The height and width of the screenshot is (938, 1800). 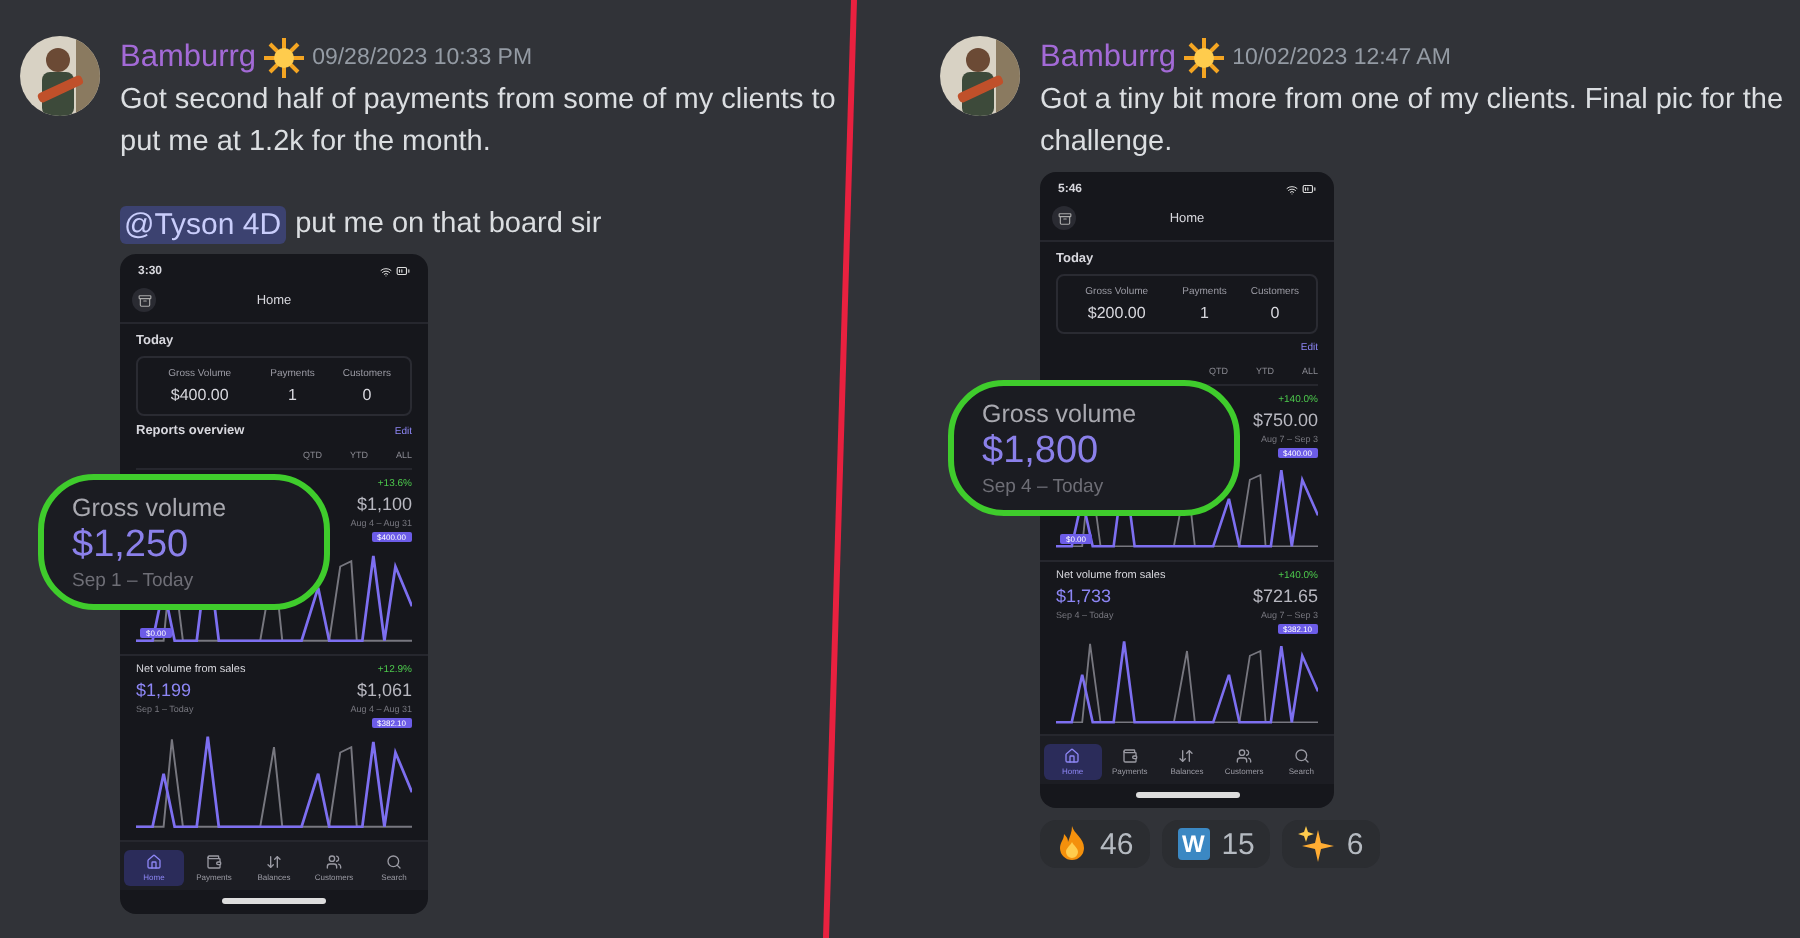 I want to click on callout-value: $1,250, so click(x=131, y=545).